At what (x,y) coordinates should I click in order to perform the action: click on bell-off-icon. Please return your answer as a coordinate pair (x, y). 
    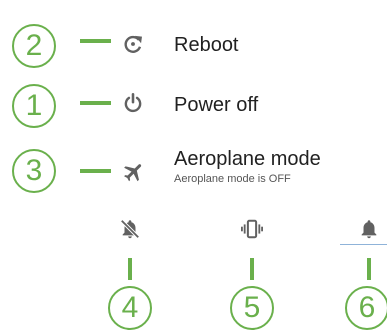
    Looking at the image, I should click on (130, 229).